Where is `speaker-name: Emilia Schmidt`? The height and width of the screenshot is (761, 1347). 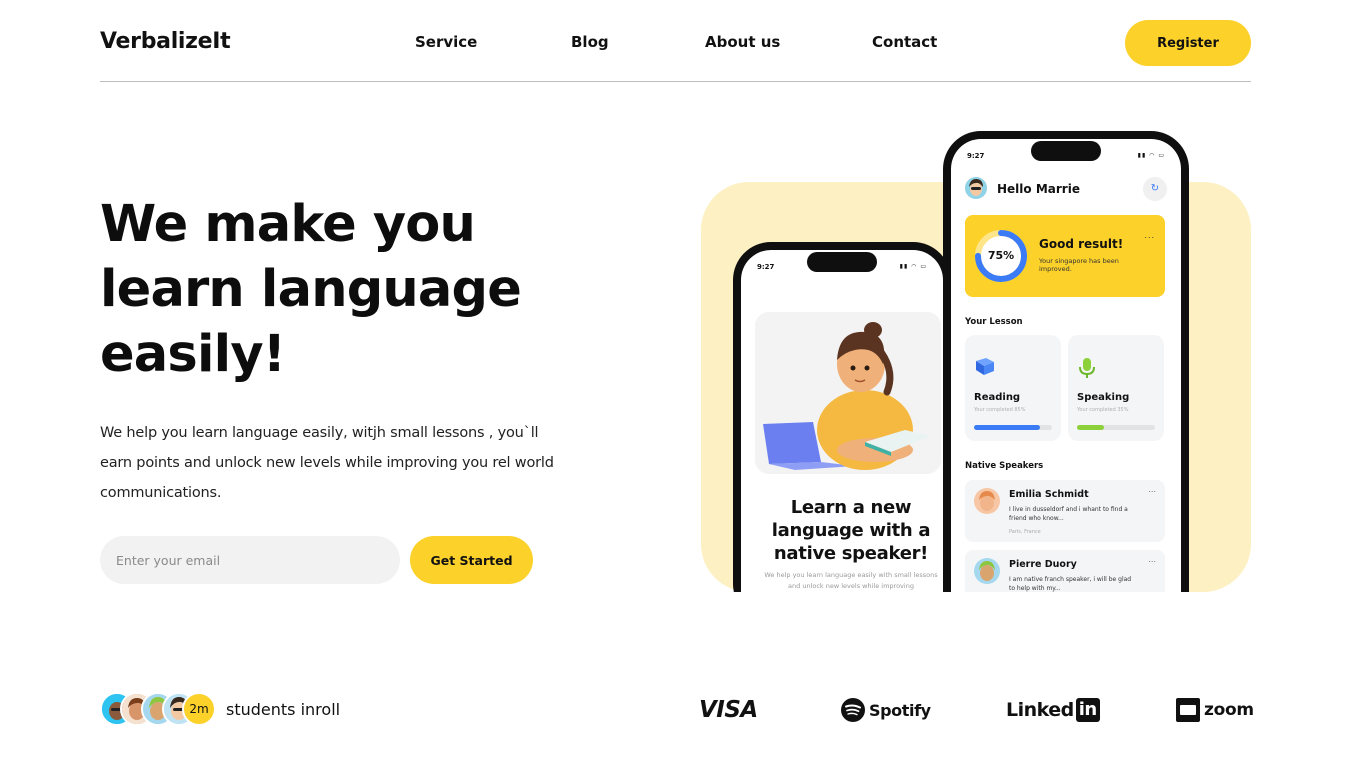 speaker-name: Emilia Schmidt is located at coordinates (1049, 494).